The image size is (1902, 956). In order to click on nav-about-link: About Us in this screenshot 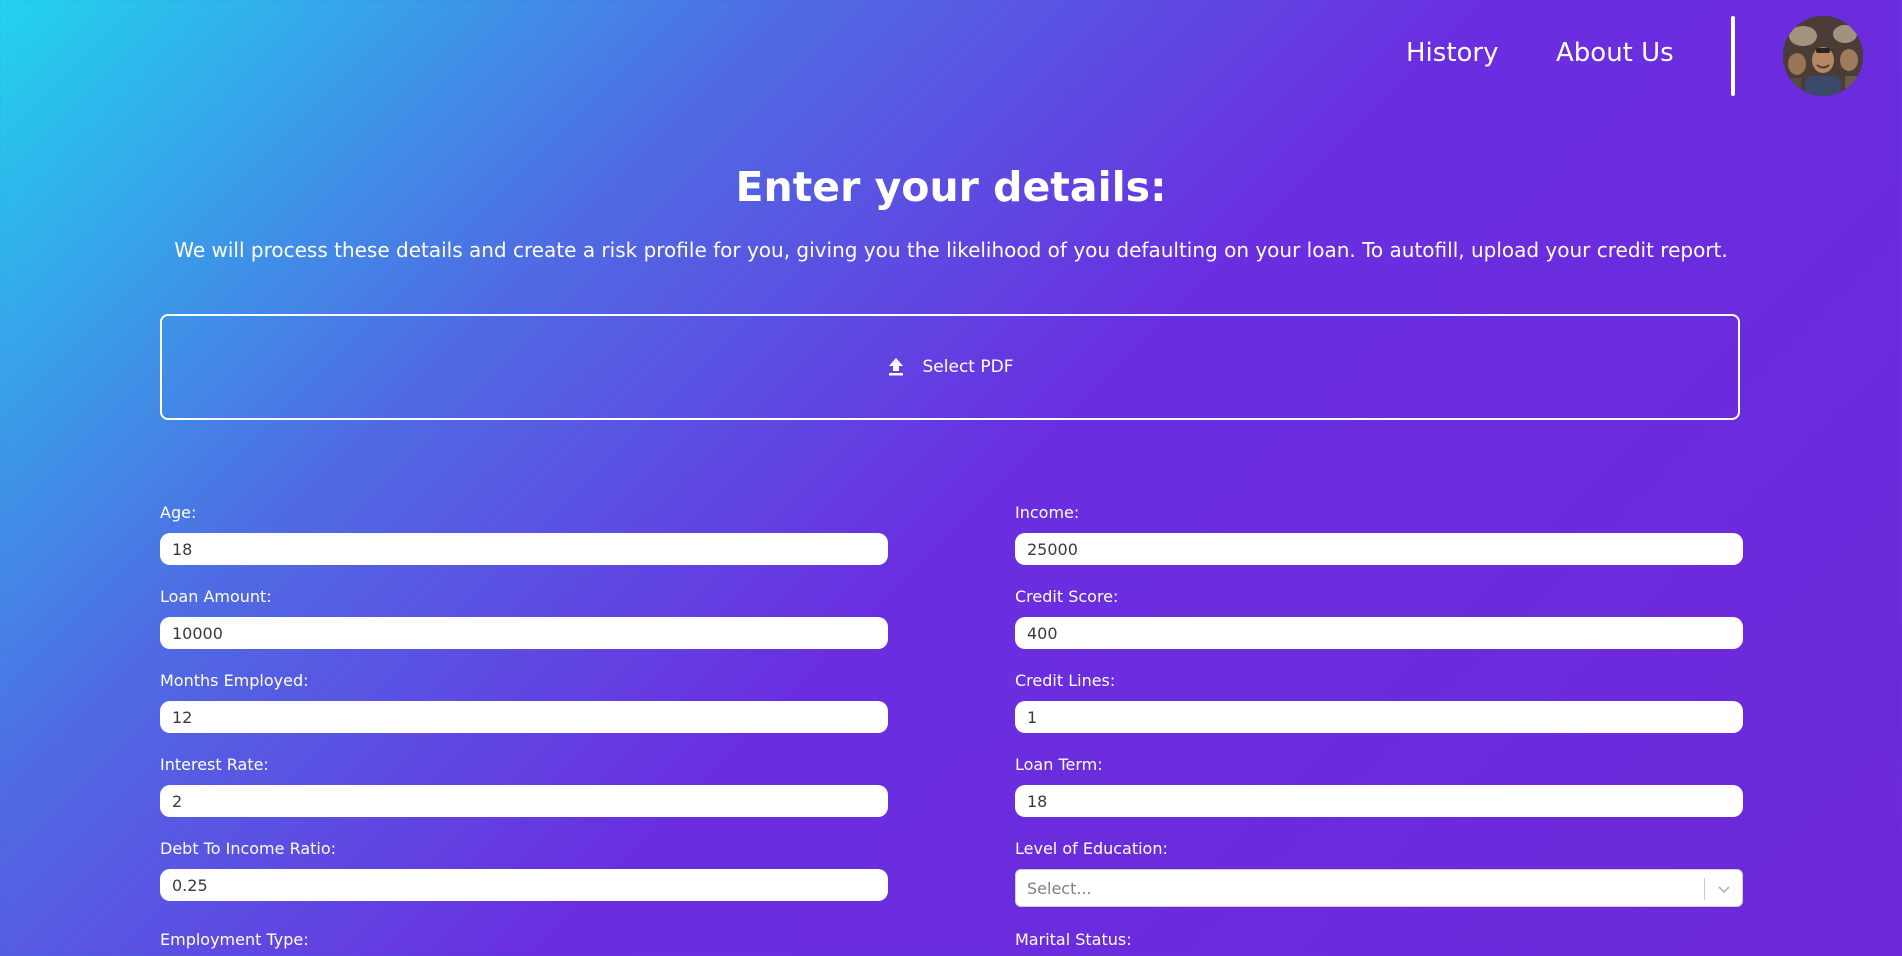, I will do `click(1615, 53)`.